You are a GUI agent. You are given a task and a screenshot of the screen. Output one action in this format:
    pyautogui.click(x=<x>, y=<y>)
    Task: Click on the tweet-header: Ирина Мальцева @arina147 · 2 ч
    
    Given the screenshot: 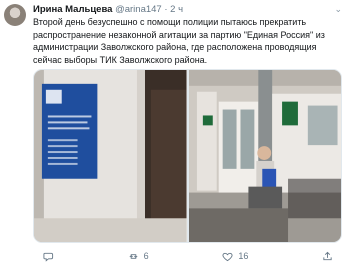 What is the action you would take?
    pyautogui.click(x=108, y=10)
    